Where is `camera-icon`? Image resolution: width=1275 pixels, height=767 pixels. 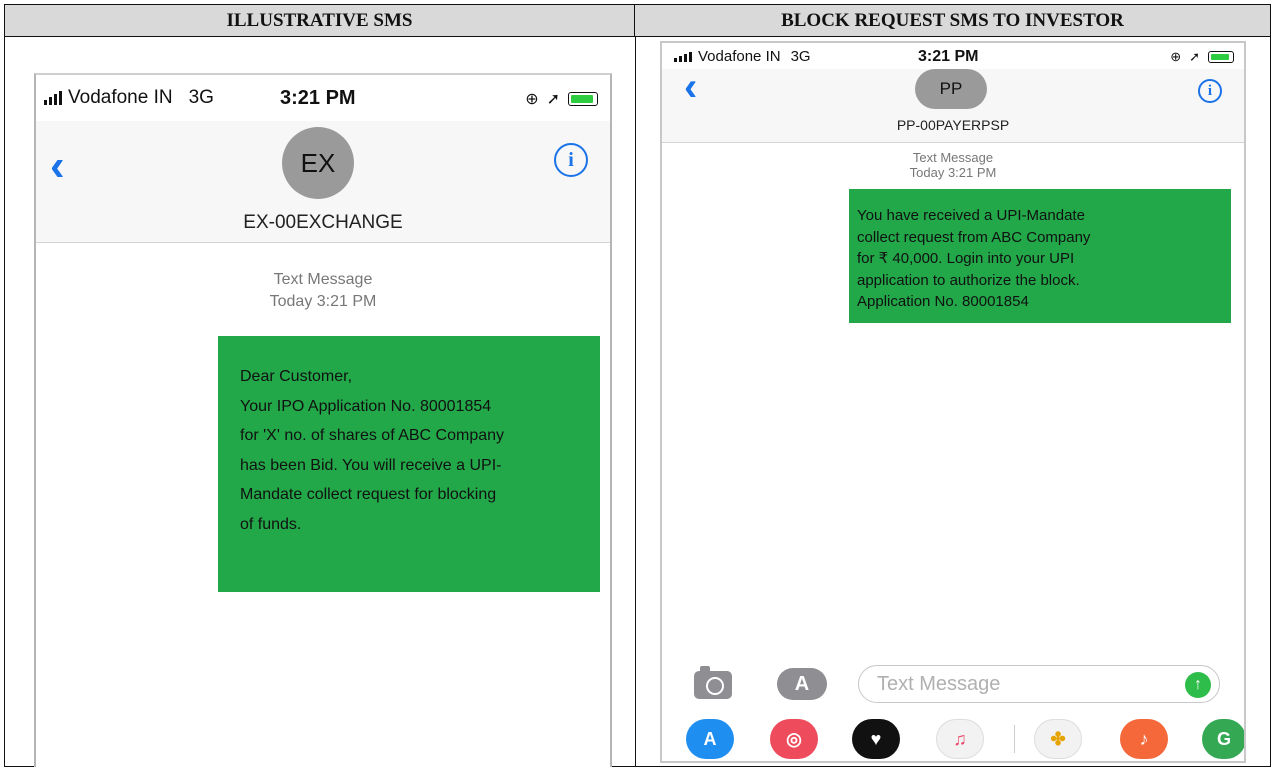 camera-icon is located at coordinates (713, 682).